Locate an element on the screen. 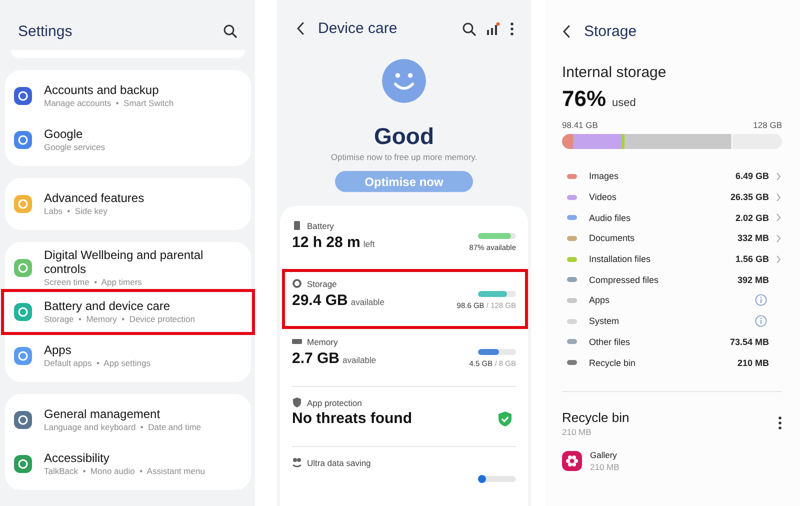  section-heading: Recycle bin is located at coordinates (596, 417).